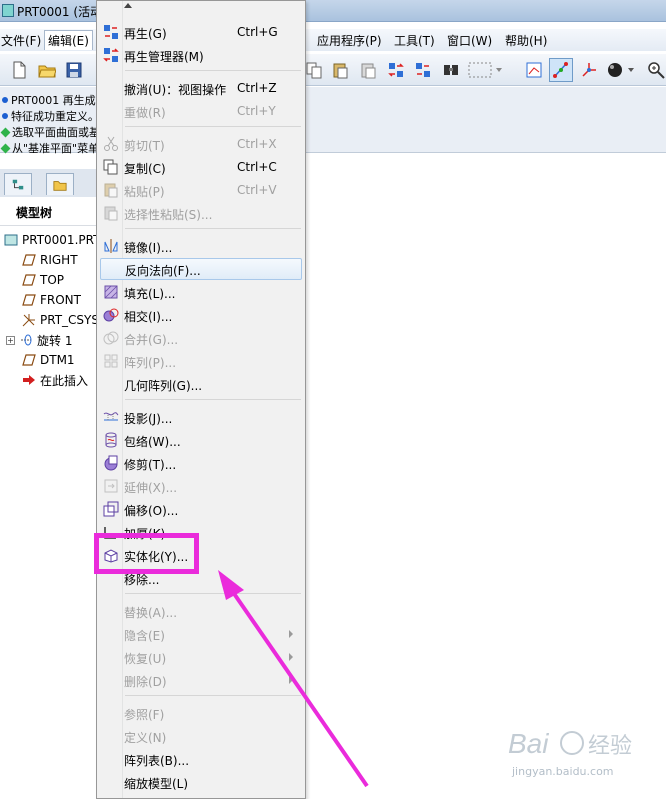  I want to click on copy-tool-icon, so click(314, 70).